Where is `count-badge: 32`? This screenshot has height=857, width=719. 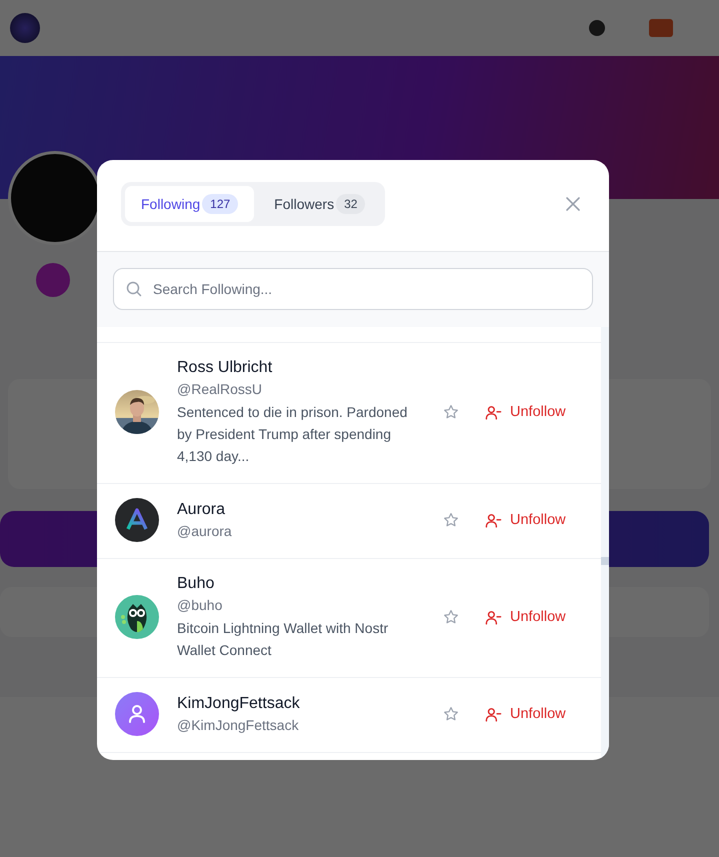 count-badge: 32 is located at coordinates (351, 204).